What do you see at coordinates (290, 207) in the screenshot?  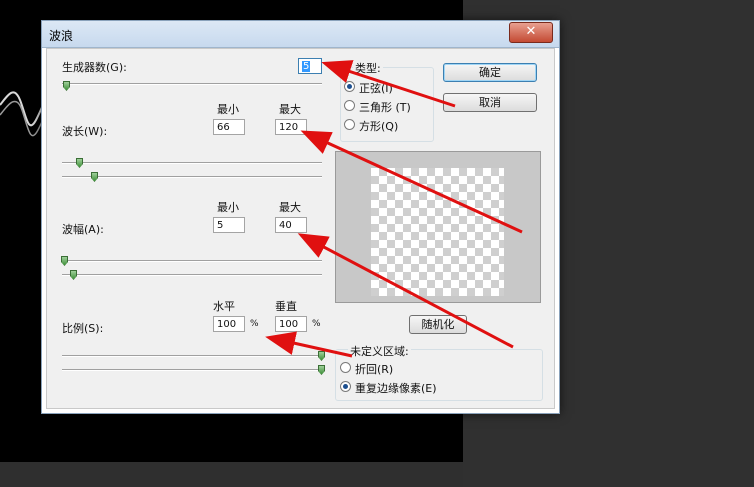 I see `amplitude-max-header: 最大` at bounding box center [290, 207].